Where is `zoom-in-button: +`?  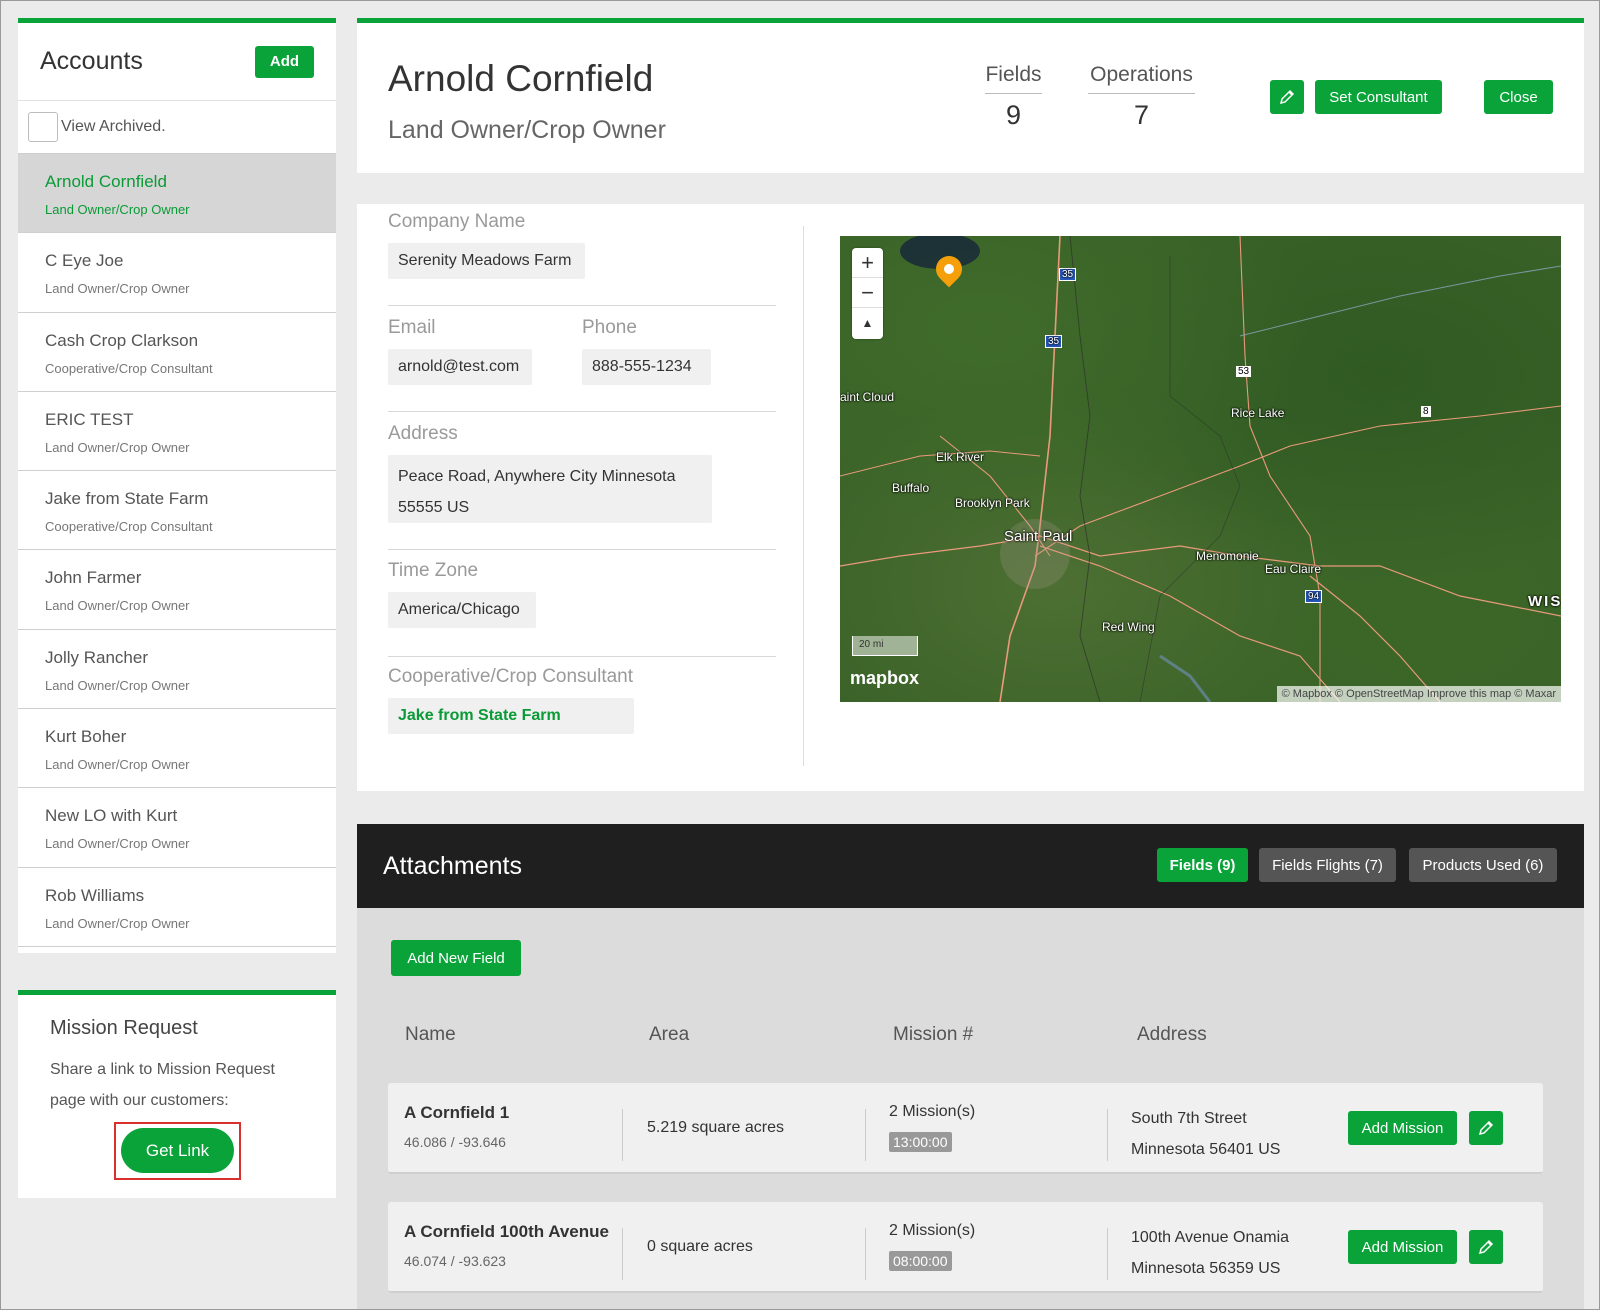
zoom-in-button: + is located at coordinates (867, 263).